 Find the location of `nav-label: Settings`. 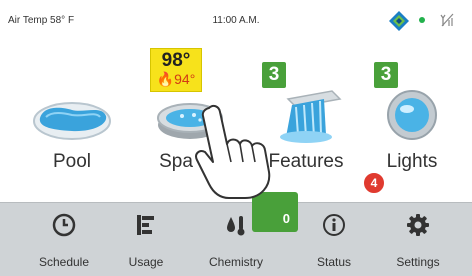

nav-label: Settings is located at coordinates (418, 262).